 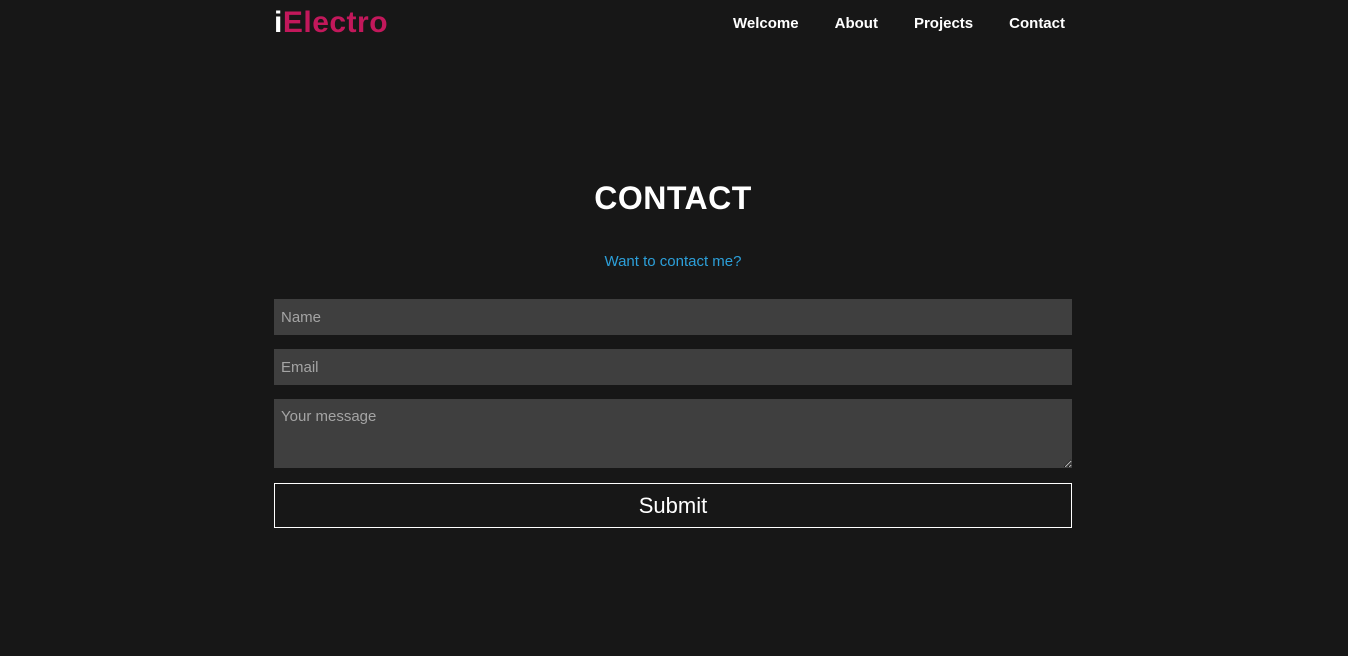 I want to click on name-field, so click(x=673, y=317).